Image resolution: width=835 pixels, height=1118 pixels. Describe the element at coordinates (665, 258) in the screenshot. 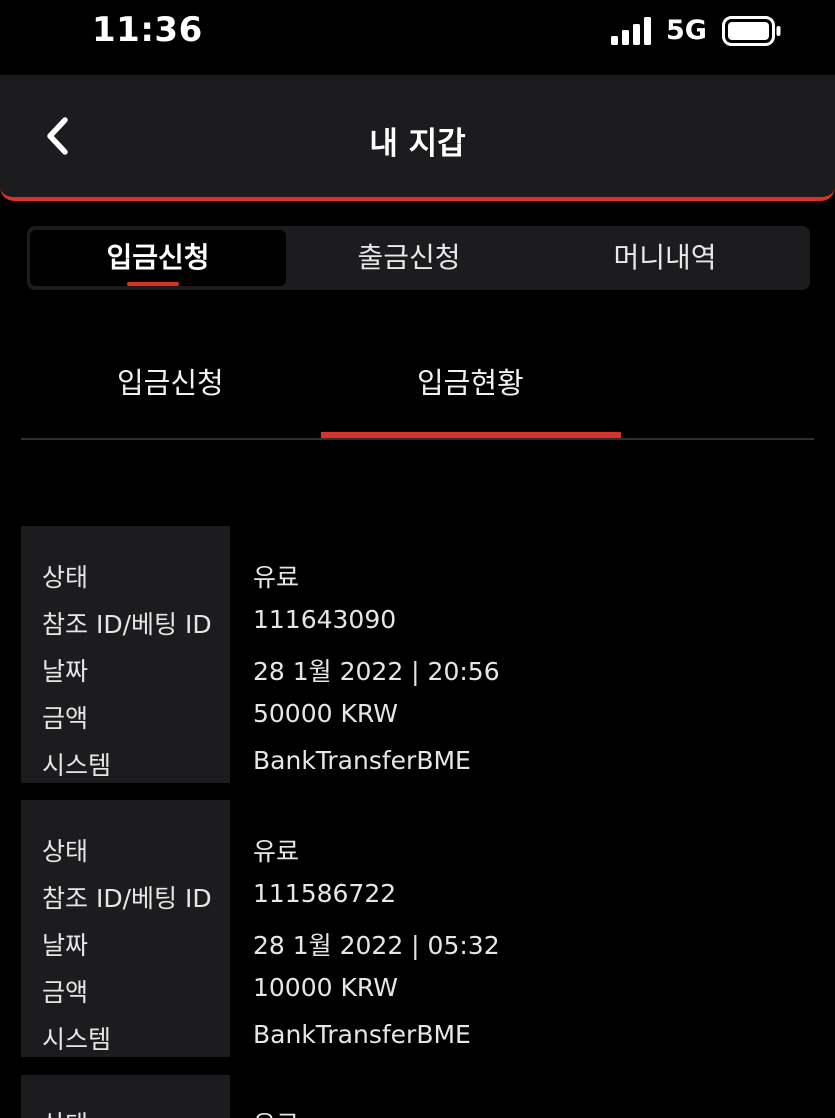

I see `segment-money-history: 머니내역` at that location.